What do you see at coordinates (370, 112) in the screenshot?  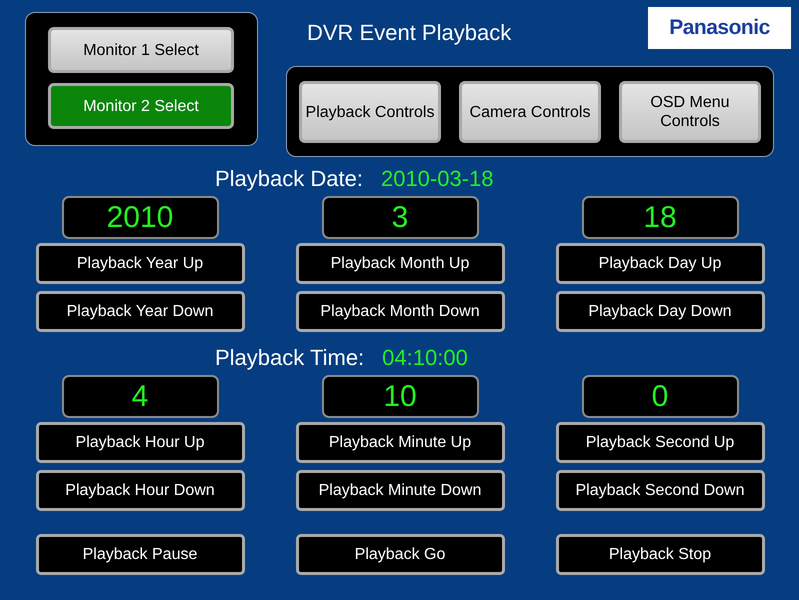 I see `menu-button: Playback Controls` at bounding box center [370, 112].